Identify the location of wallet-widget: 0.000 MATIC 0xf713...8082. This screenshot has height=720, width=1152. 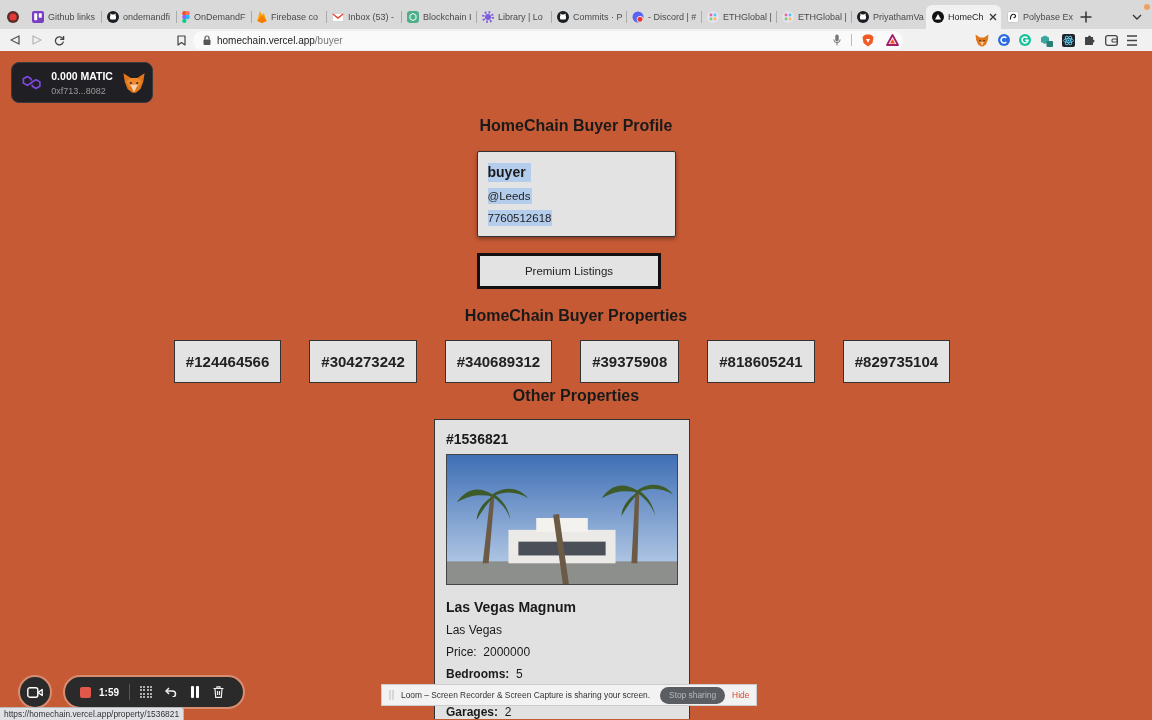
(82, 82).